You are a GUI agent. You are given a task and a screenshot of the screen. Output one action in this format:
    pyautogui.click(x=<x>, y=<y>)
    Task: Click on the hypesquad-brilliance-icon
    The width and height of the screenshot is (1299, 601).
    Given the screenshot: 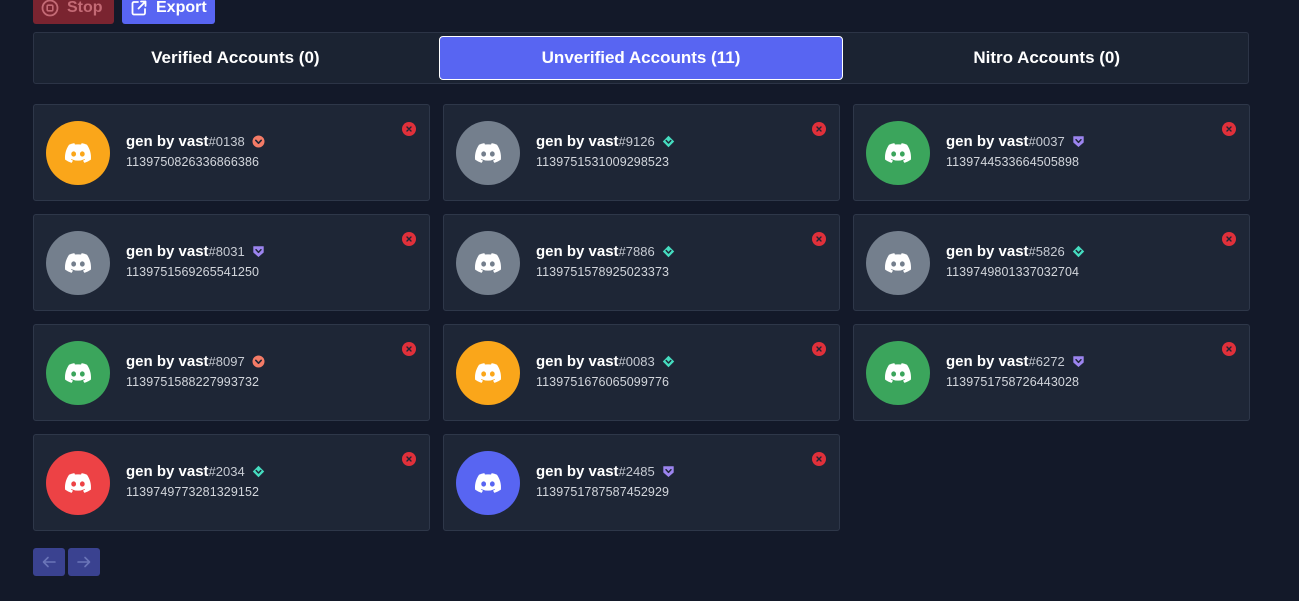 What is the action you would take?
    pyautogui.click(x=258, y=361)
    